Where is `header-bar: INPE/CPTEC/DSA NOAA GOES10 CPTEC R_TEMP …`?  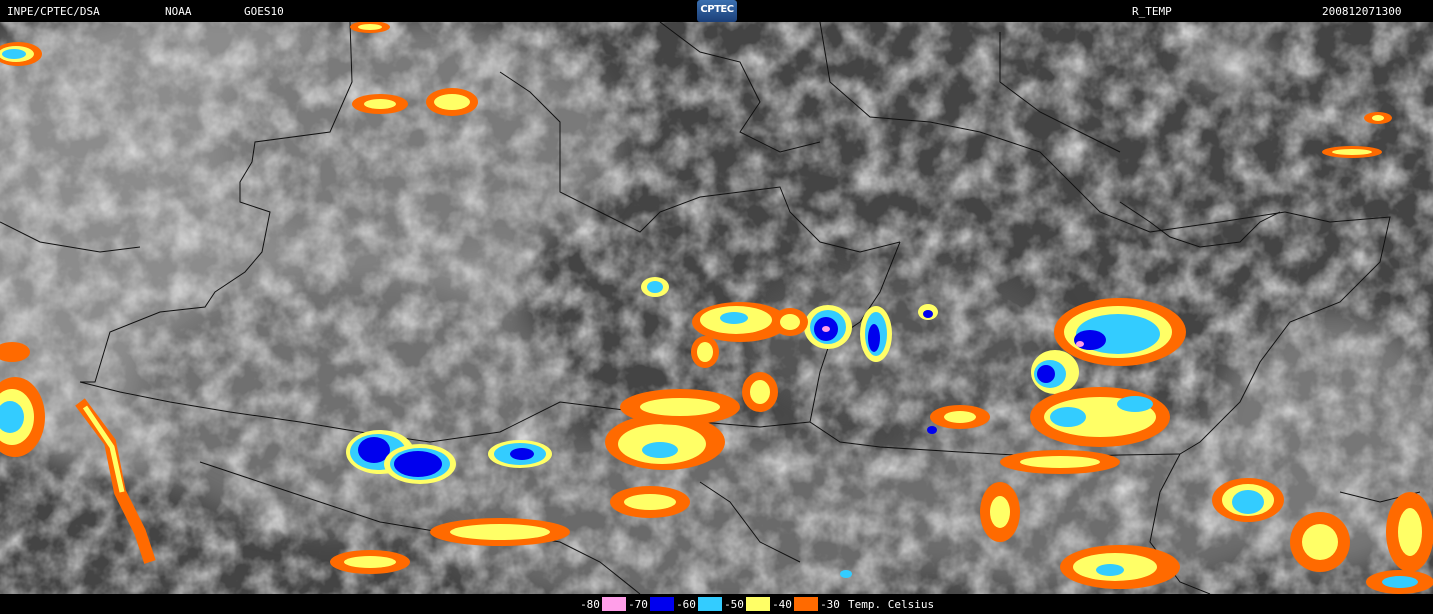
header-bar: INPE/CPTEC/DSA NOAA GOES10 CPTEC R_TEMP … is located at coordinates (716, 11).